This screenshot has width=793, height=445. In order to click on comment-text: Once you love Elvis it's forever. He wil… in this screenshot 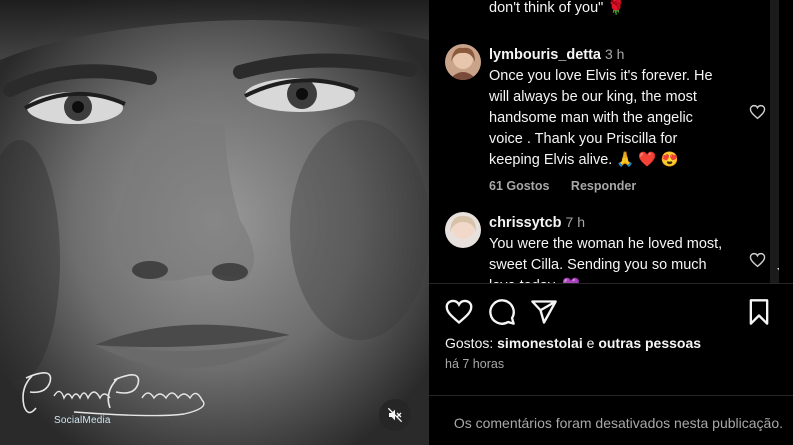, I will do `click(601, 118)`.